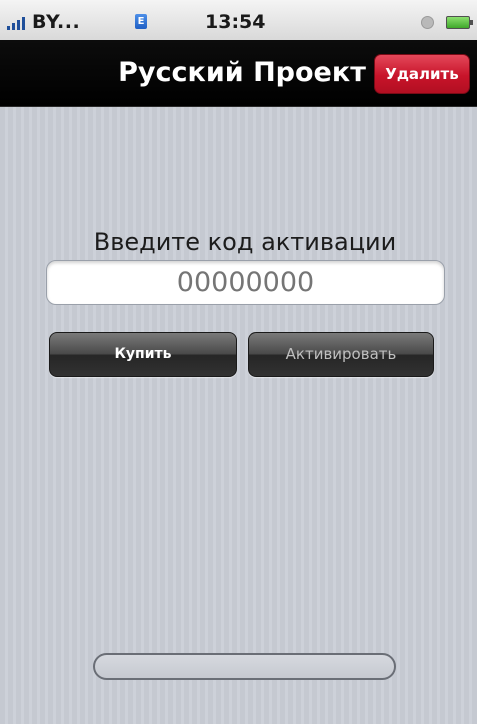 The height and width of the screenshot is (724, 477). I want to click on data-network-icon: E, so click(141, 21).